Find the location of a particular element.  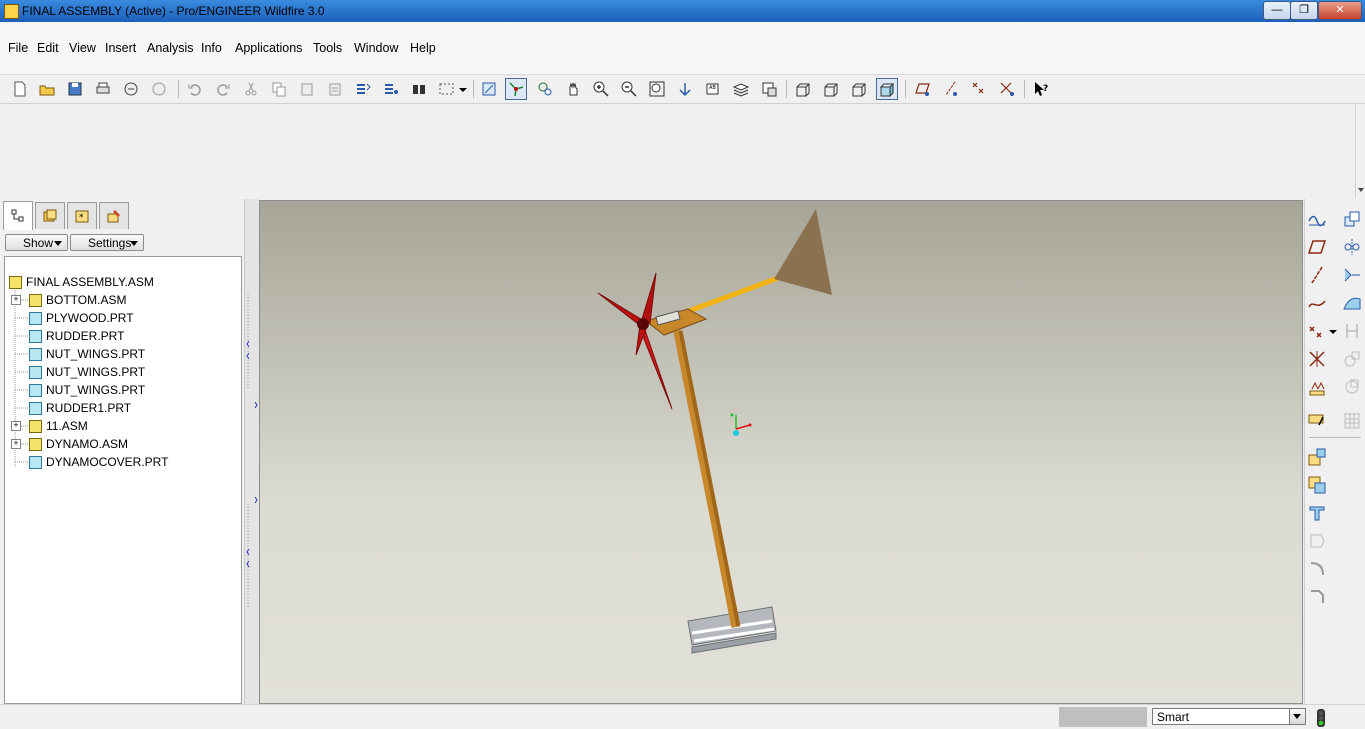

datum-point-tool-icon is located at coordinates (1317, 331).